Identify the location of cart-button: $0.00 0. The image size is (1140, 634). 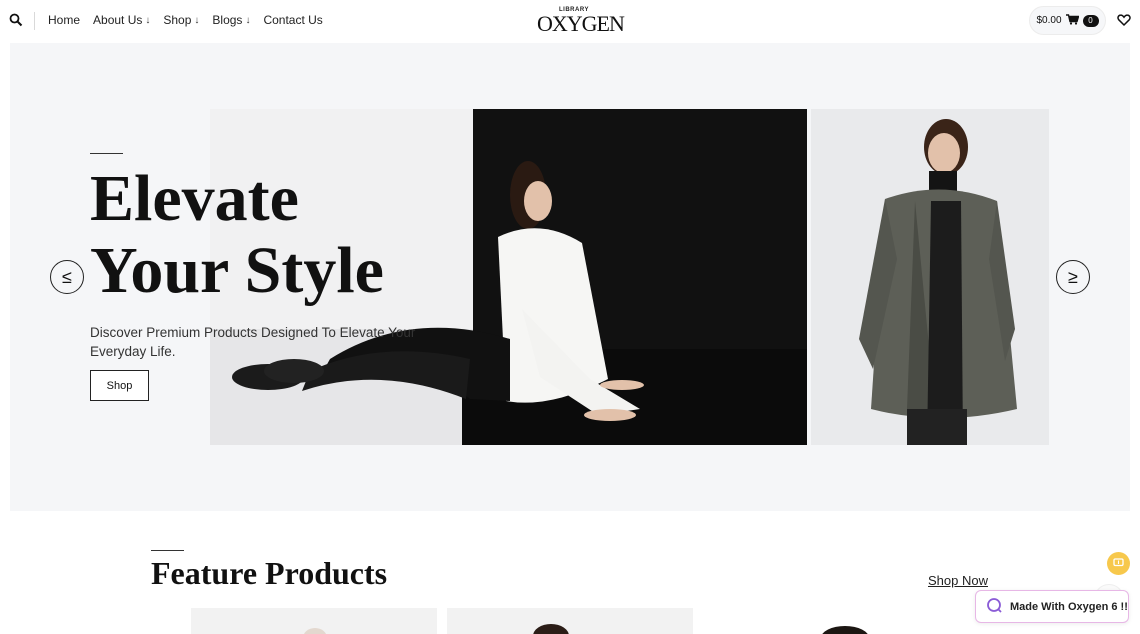
(1067, 20).